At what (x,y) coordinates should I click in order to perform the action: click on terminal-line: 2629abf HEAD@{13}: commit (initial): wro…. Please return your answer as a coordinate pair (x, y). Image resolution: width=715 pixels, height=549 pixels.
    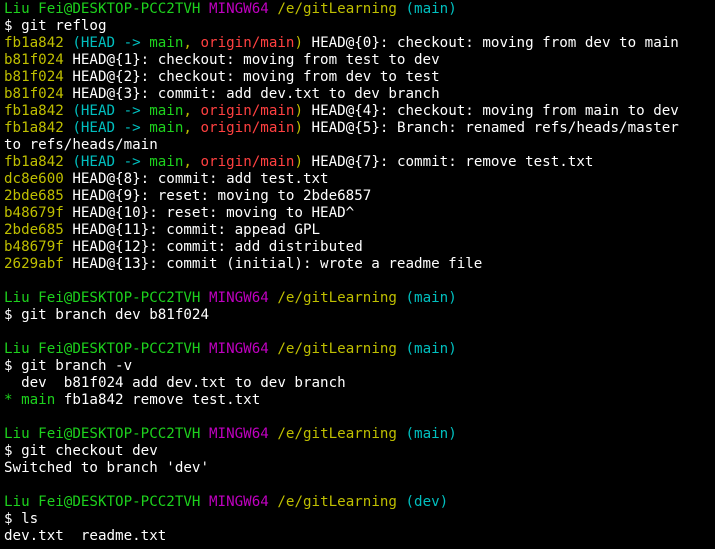
    Looking at the image, I should click on (359, 264).